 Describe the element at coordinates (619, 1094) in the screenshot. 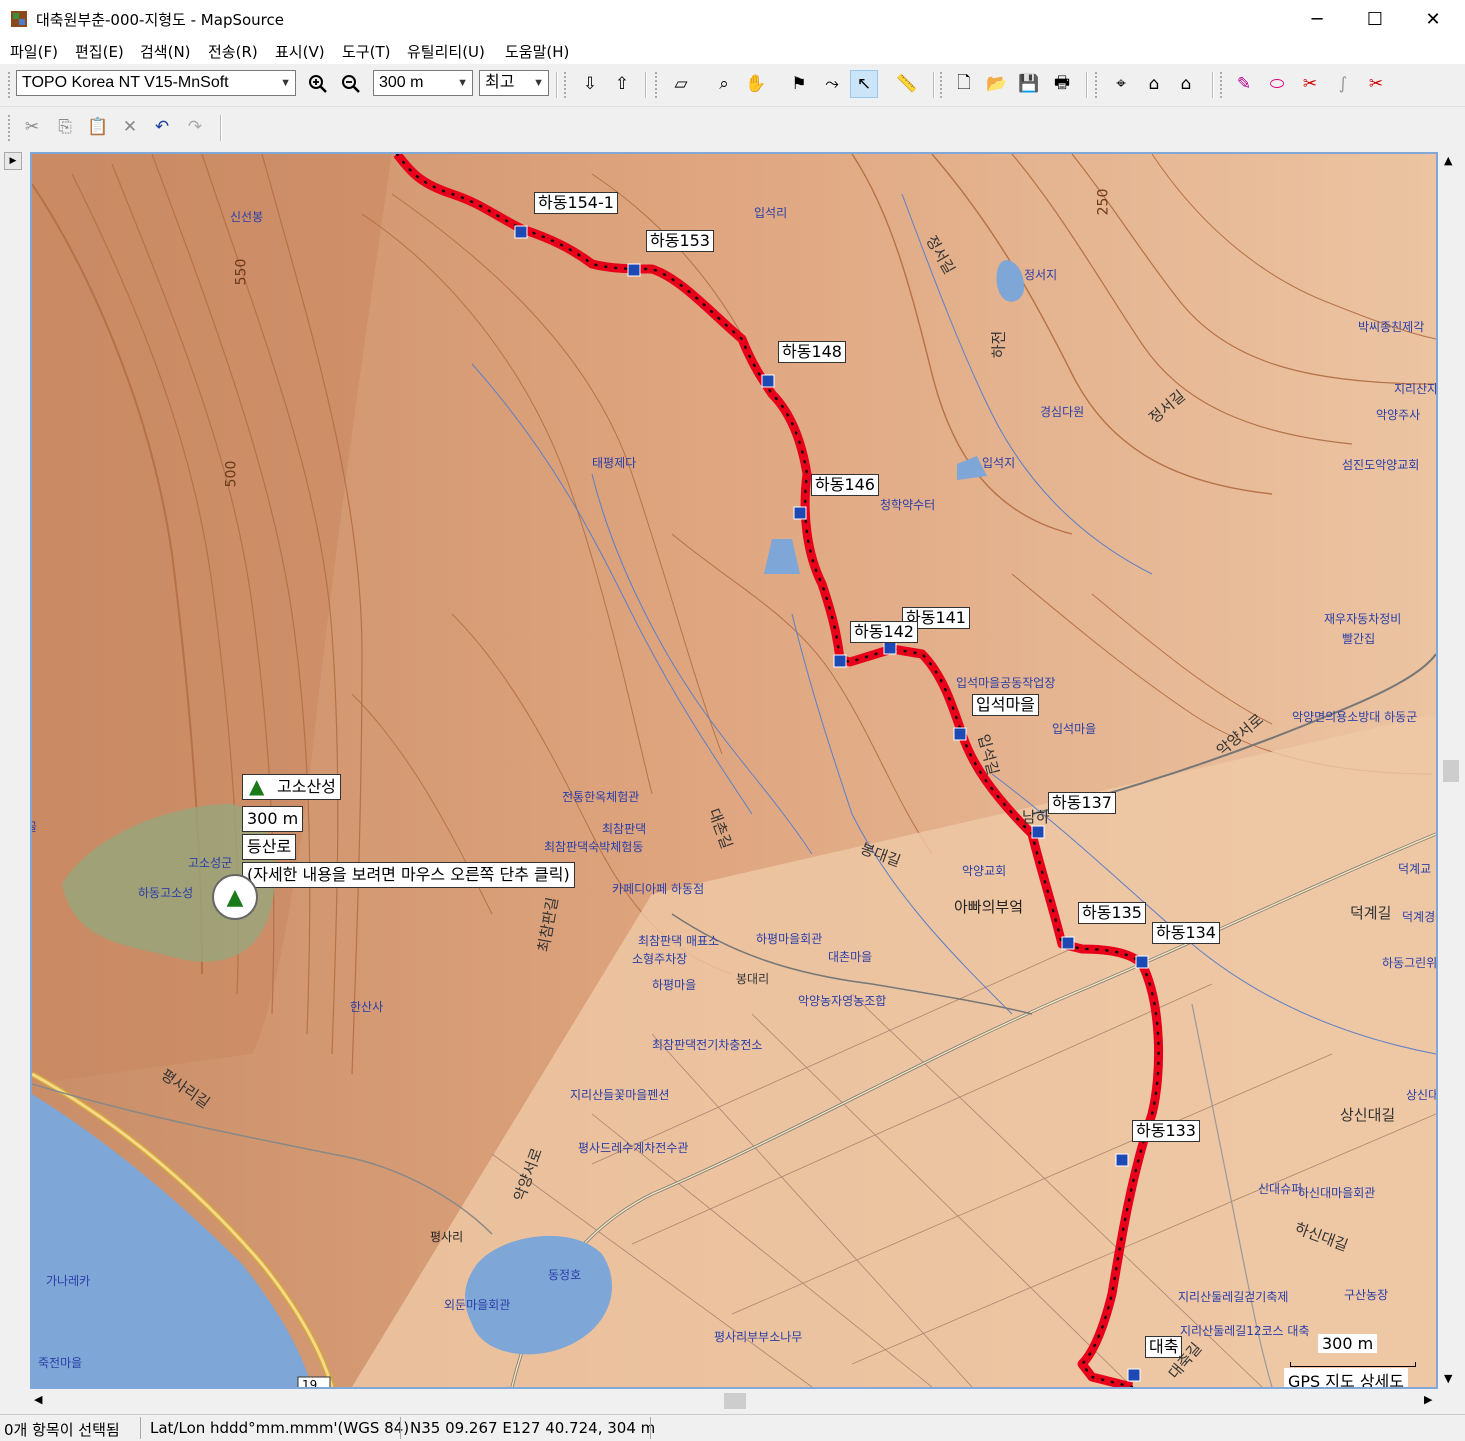

I see `poi-label: 지리산들꽃마을펜션` at that location.